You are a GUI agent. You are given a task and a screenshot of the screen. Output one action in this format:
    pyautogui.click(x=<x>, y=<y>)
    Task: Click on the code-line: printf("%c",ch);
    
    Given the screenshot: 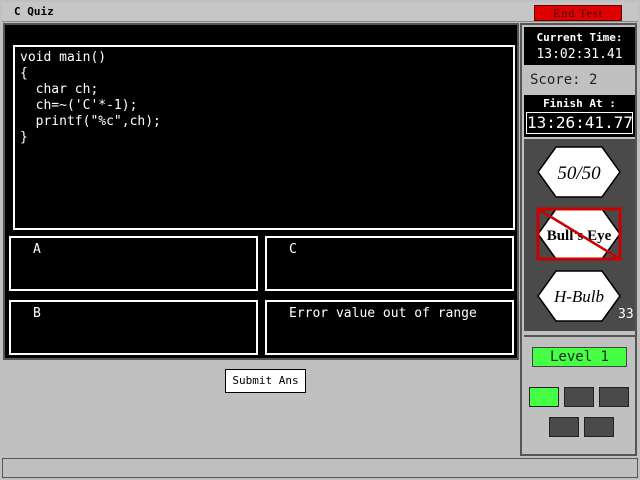 What is the action you would take?
    pyautogui.click(x=90, y=121)
    